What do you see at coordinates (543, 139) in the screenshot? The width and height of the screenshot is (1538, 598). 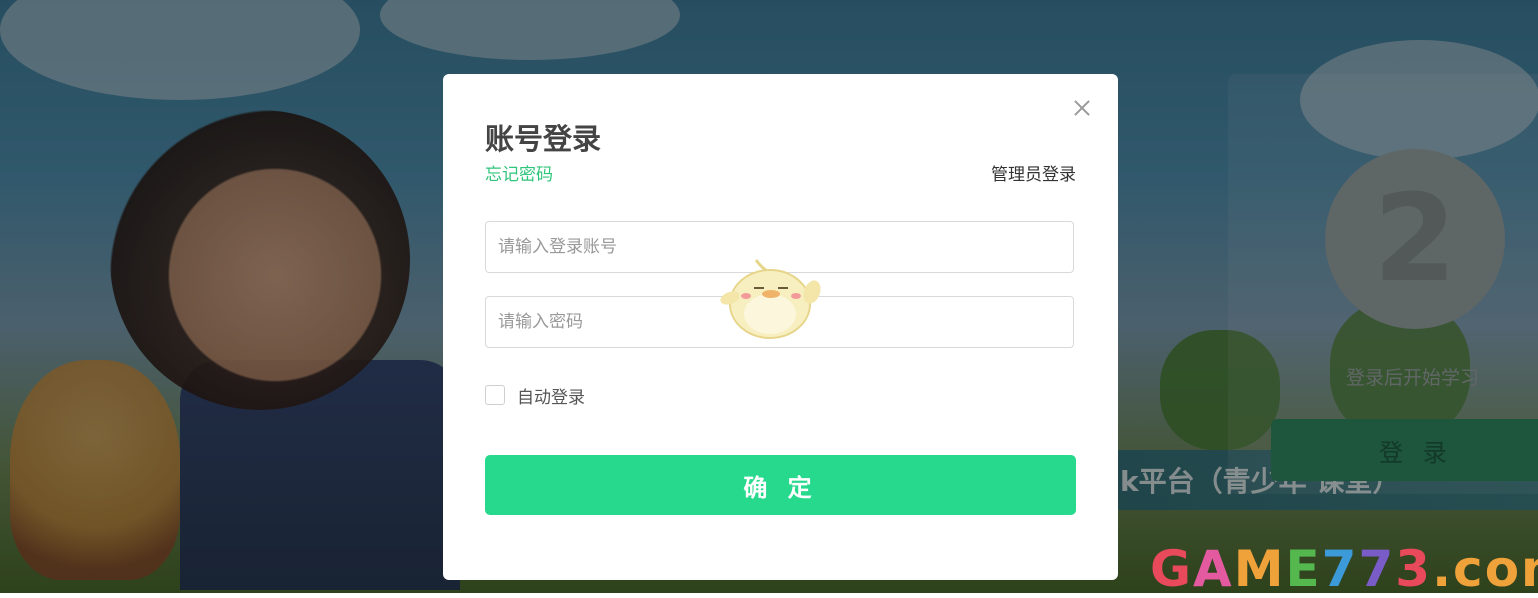 I see `modal-title: 账号登录` at bounding box center [543, 139].